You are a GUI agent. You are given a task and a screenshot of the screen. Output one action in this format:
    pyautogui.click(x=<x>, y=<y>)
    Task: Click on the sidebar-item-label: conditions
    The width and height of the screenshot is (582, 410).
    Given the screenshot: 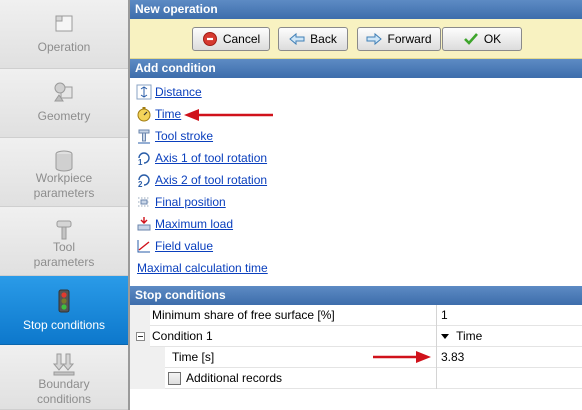 What is the action you would take?
    pyautogui.click(x=64, y=399)
    